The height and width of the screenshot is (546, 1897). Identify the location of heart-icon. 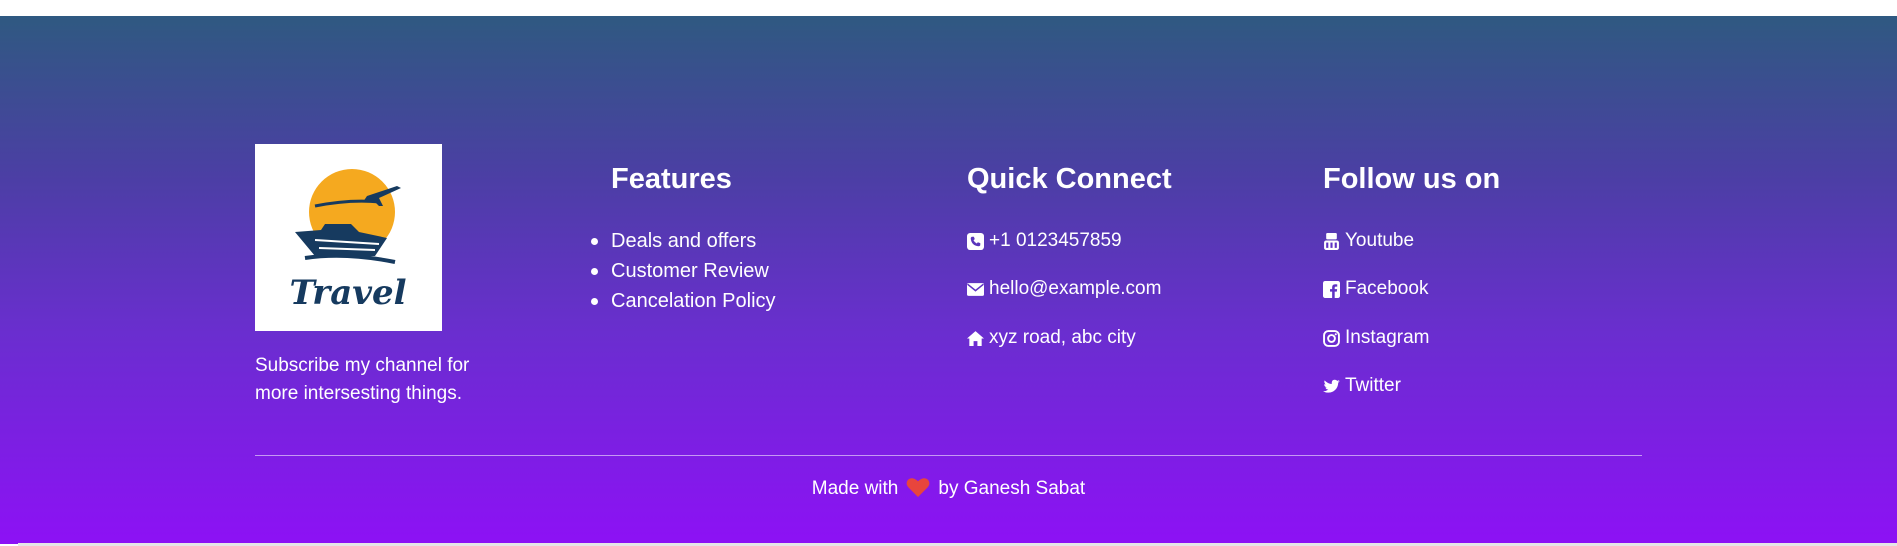
(918, 487).